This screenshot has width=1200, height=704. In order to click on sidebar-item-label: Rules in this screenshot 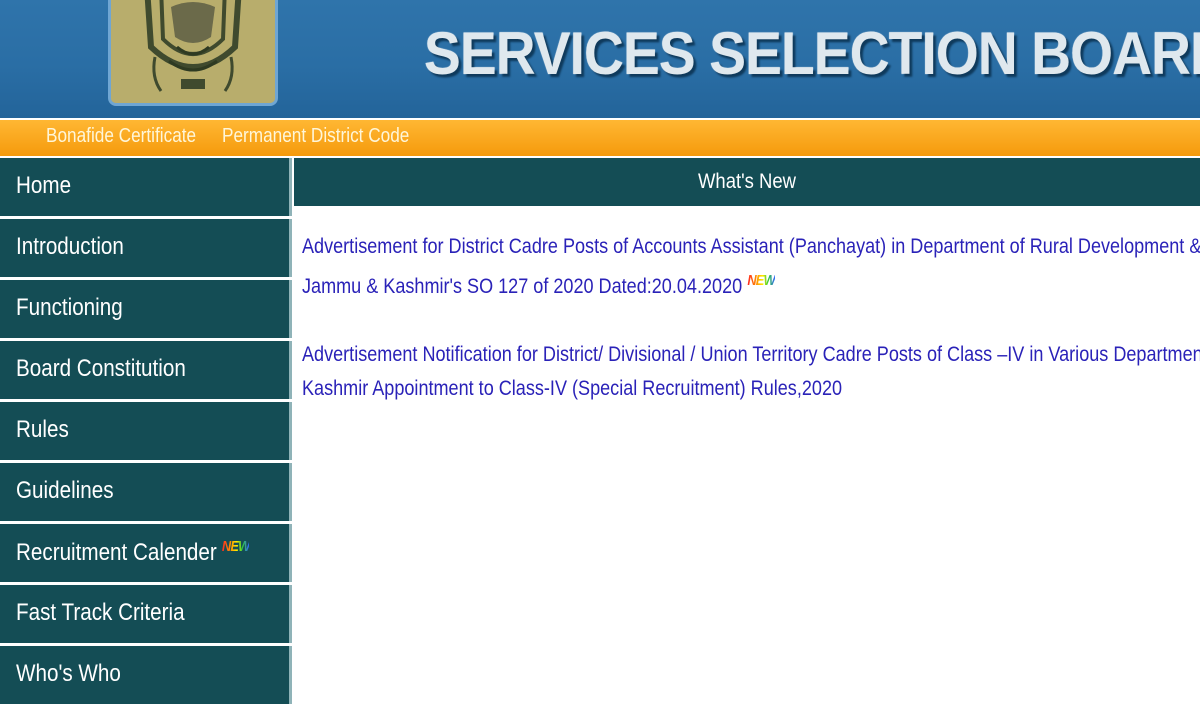, I will do `click(42, 429)`.